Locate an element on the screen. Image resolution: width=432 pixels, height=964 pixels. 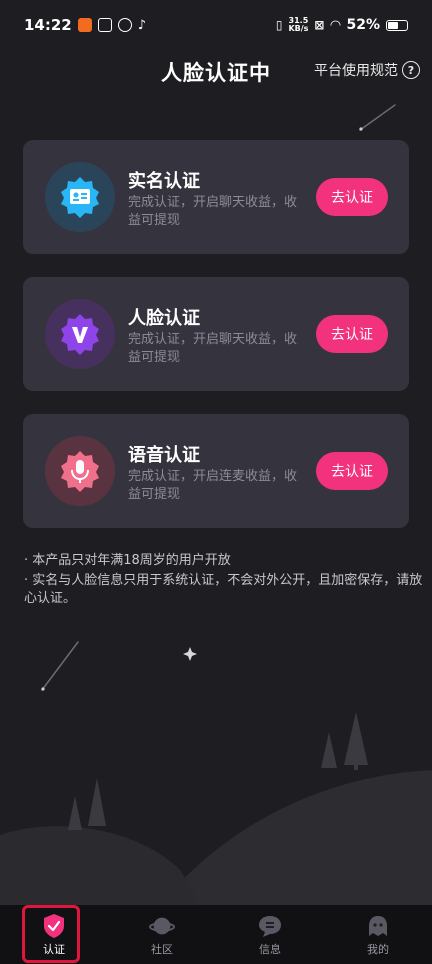
card-title: 语音认证 is located at coordinates (164, 455).